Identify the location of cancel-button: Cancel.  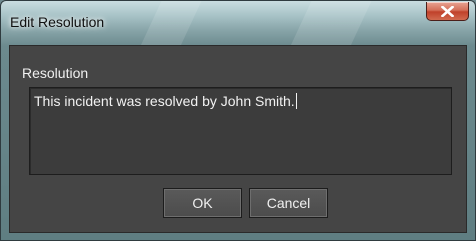
(288, 203).